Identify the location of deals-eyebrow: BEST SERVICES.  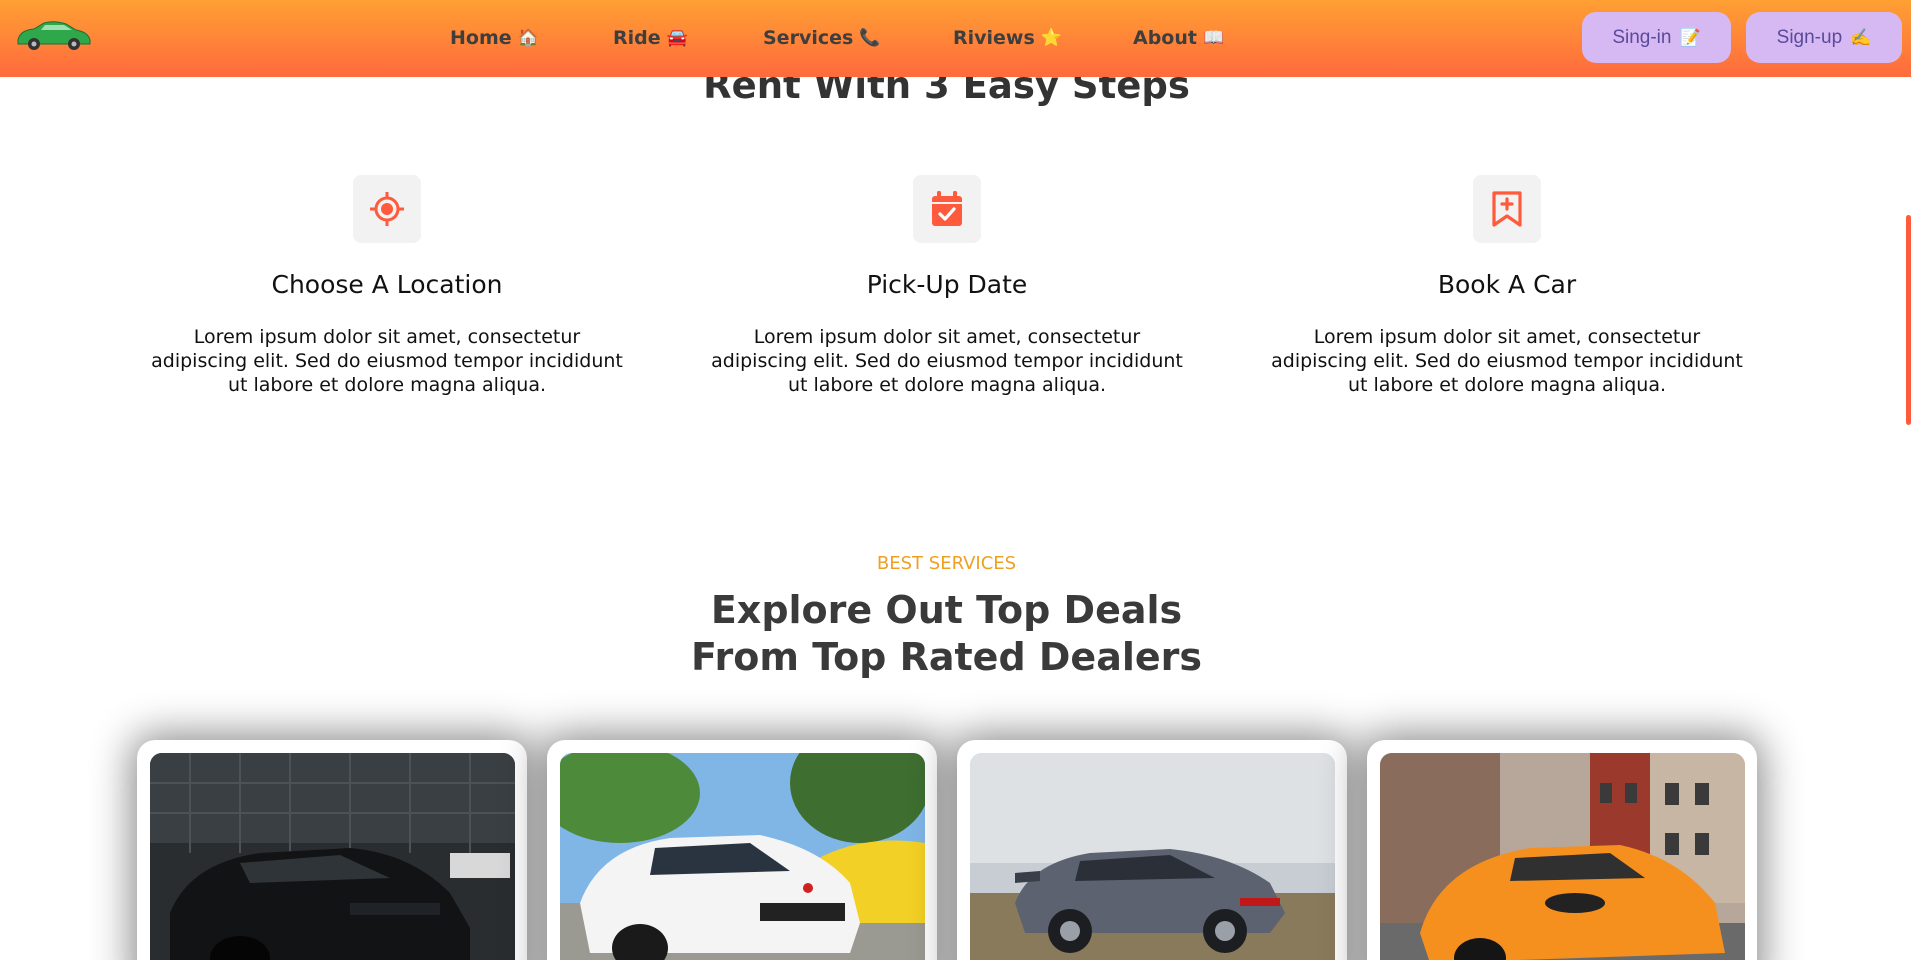
(946, 563).